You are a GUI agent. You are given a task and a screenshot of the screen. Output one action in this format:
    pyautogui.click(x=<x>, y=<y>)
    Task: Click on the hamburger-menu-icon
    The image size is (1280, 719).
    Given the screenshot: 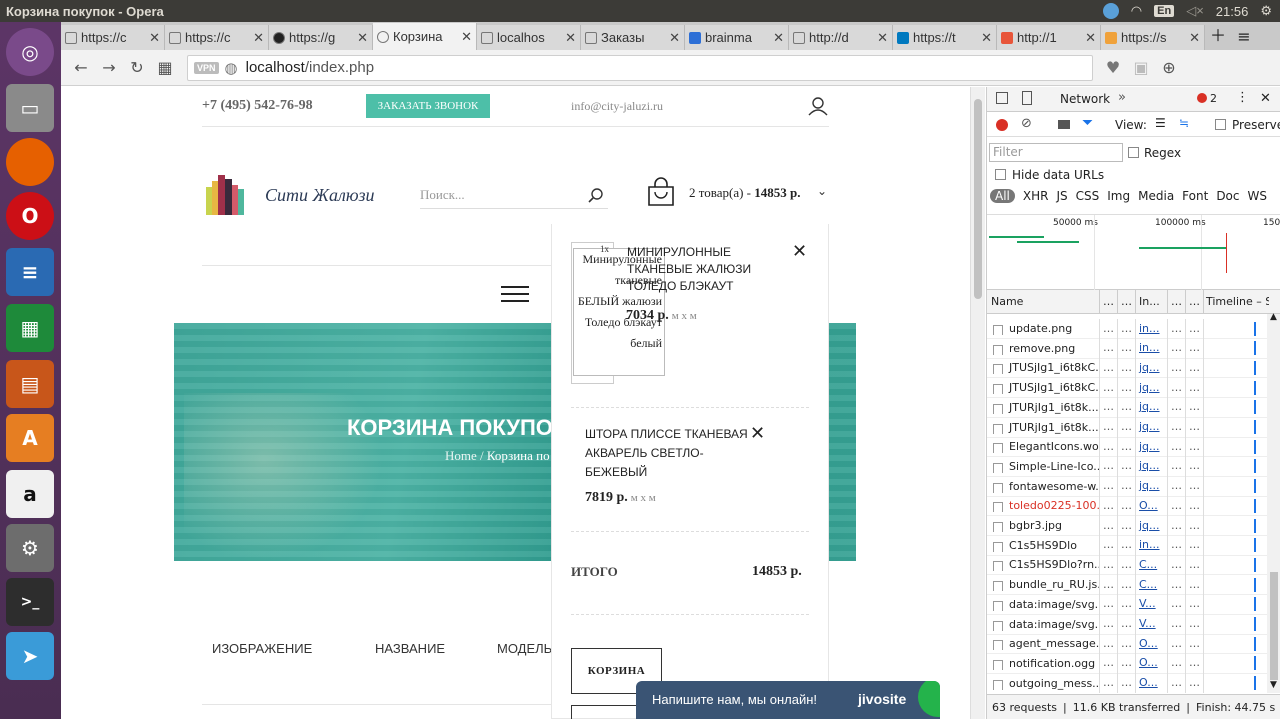 What is the action you would take?
    pyautogui.click(x=515, y=294)
    